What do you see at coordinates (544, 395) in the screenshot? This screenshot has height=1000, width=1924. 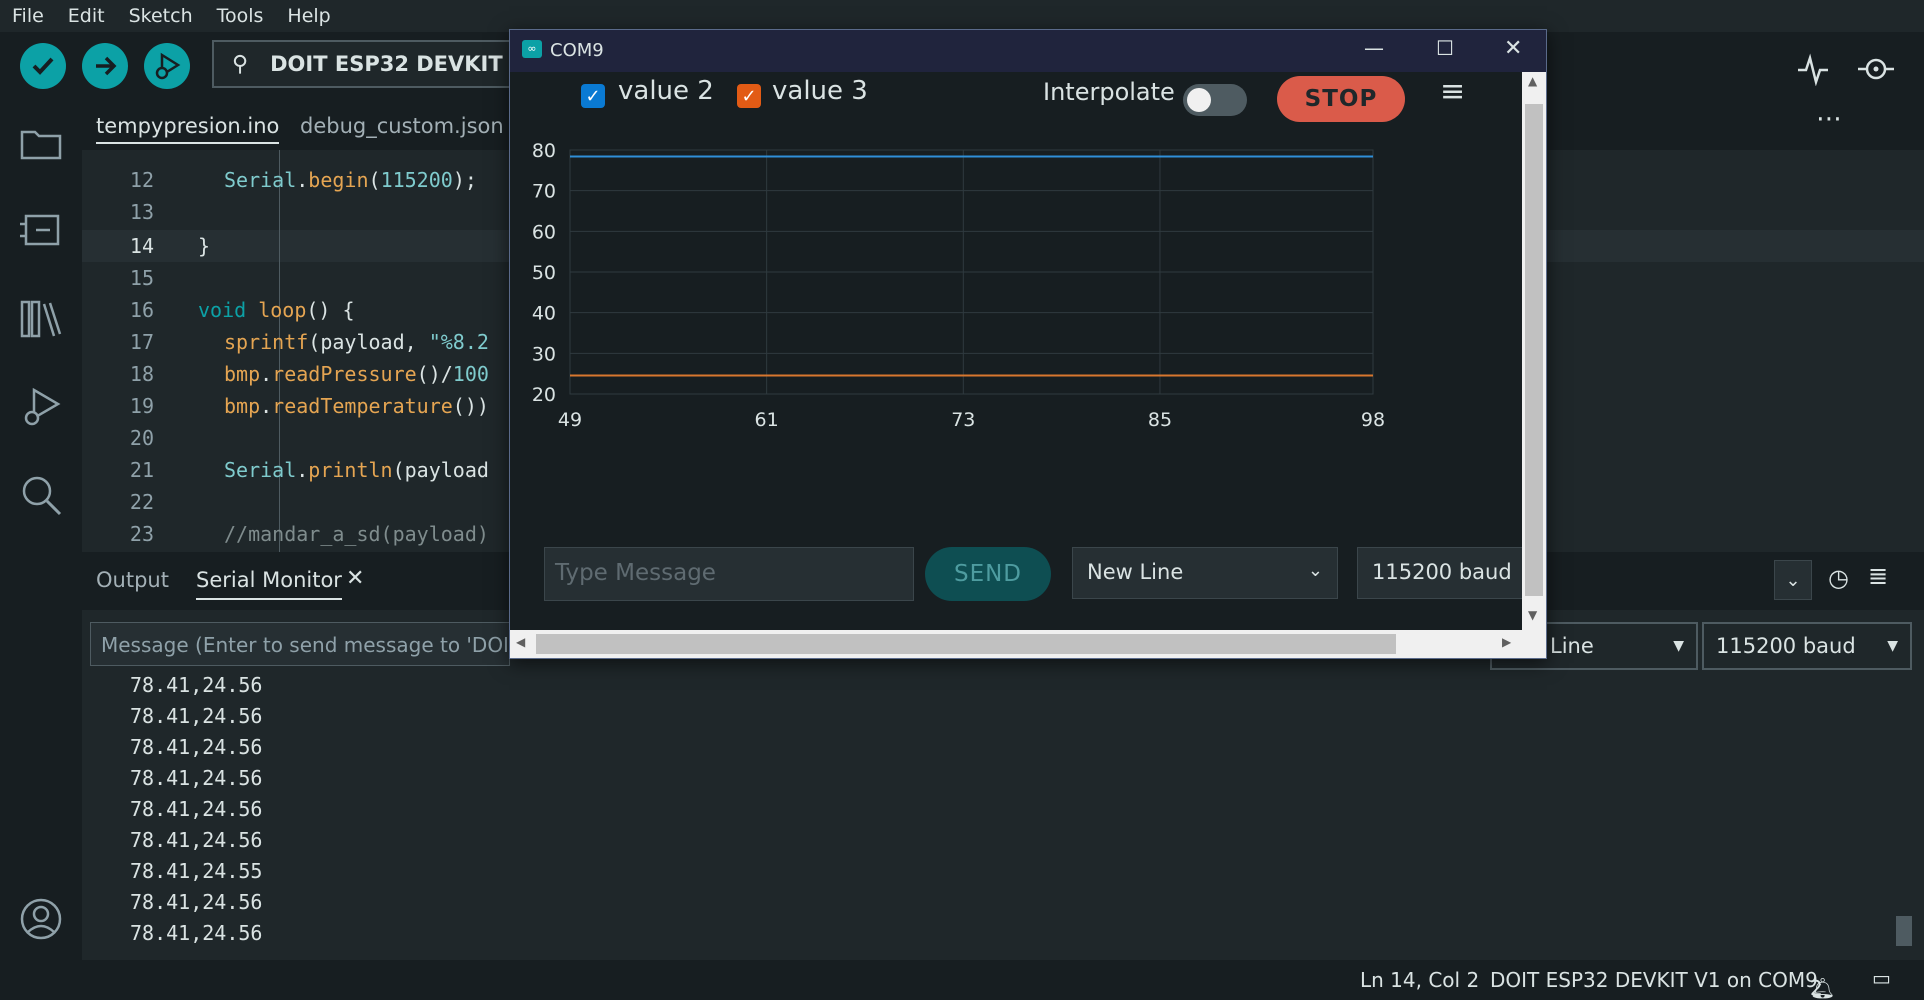 I see `y-tick-label: 20` at bounding box center [544, 395].